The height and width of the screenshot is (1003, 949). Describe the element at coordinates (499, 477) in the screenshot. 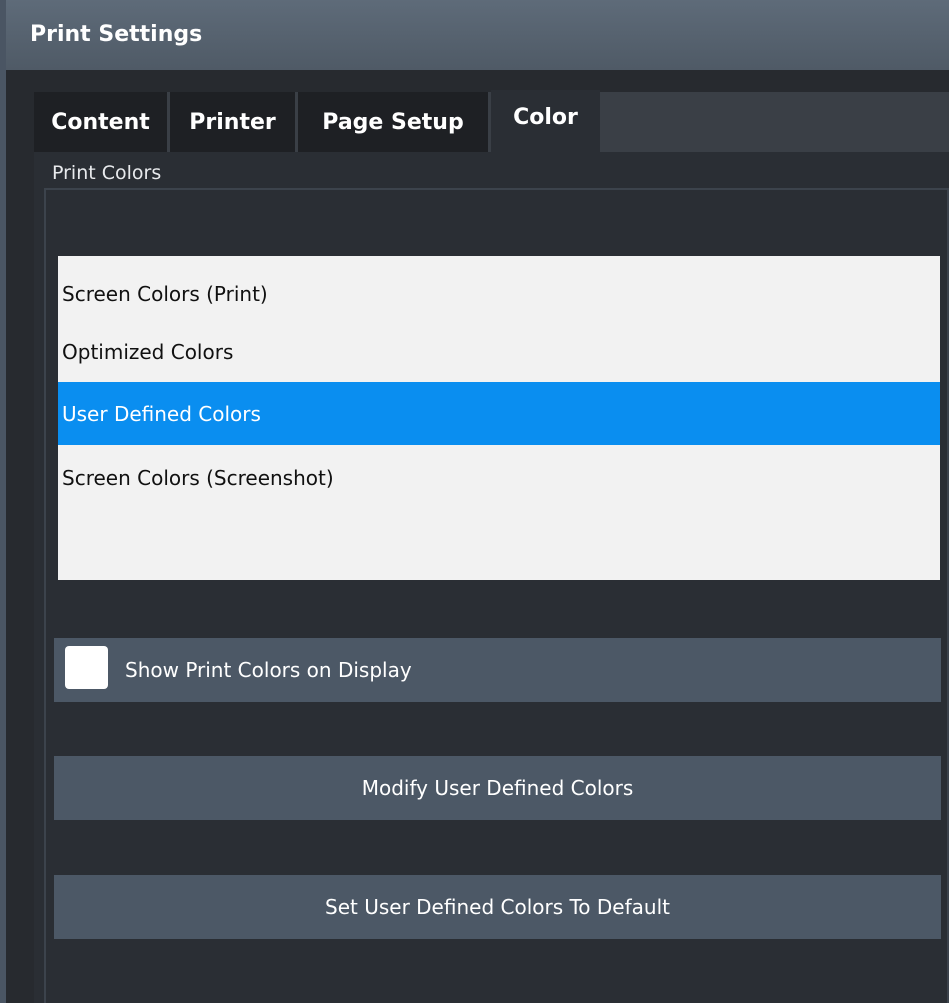

I see `list-item-screen-colors-screenshot: Screen Colors (Screenshot)` at that location.